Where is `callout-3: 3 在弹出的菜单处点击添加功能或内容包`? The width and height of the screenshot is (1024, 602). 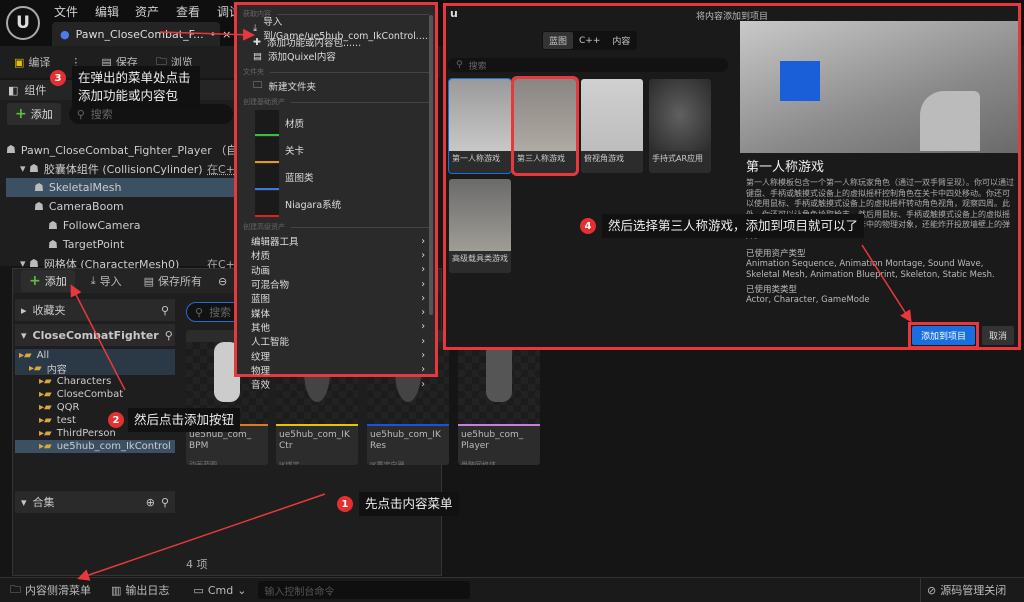 callout-3: 3 在弹出的菜单处点击添加功能或内容包 is located at coordinates (125, 87).